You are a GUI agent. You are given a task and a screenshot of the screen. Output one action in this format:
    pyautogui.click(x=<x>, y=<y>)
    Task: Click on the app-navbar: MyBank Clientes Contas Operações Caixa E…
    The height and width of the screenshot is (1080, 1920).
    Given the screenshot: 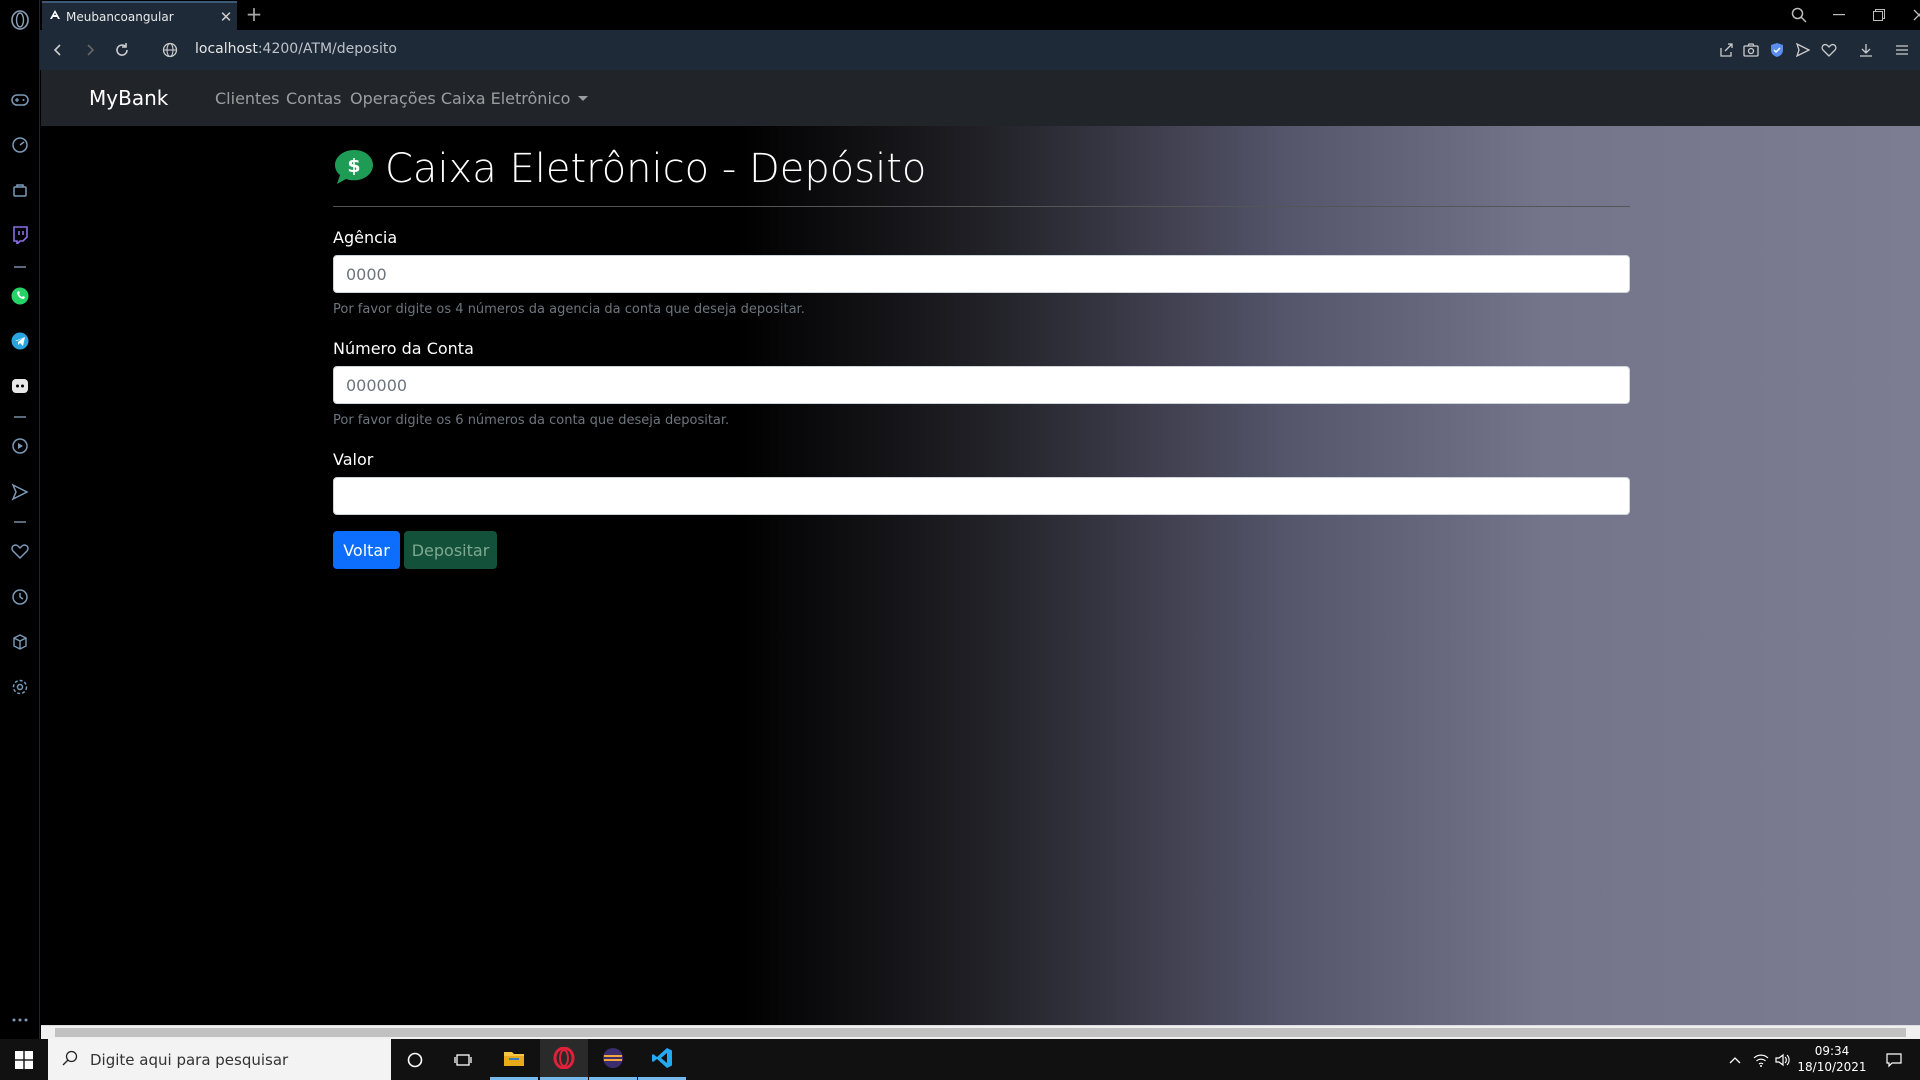 What is the action you would take?
    pyautogui.click(x=980, y=98)
    